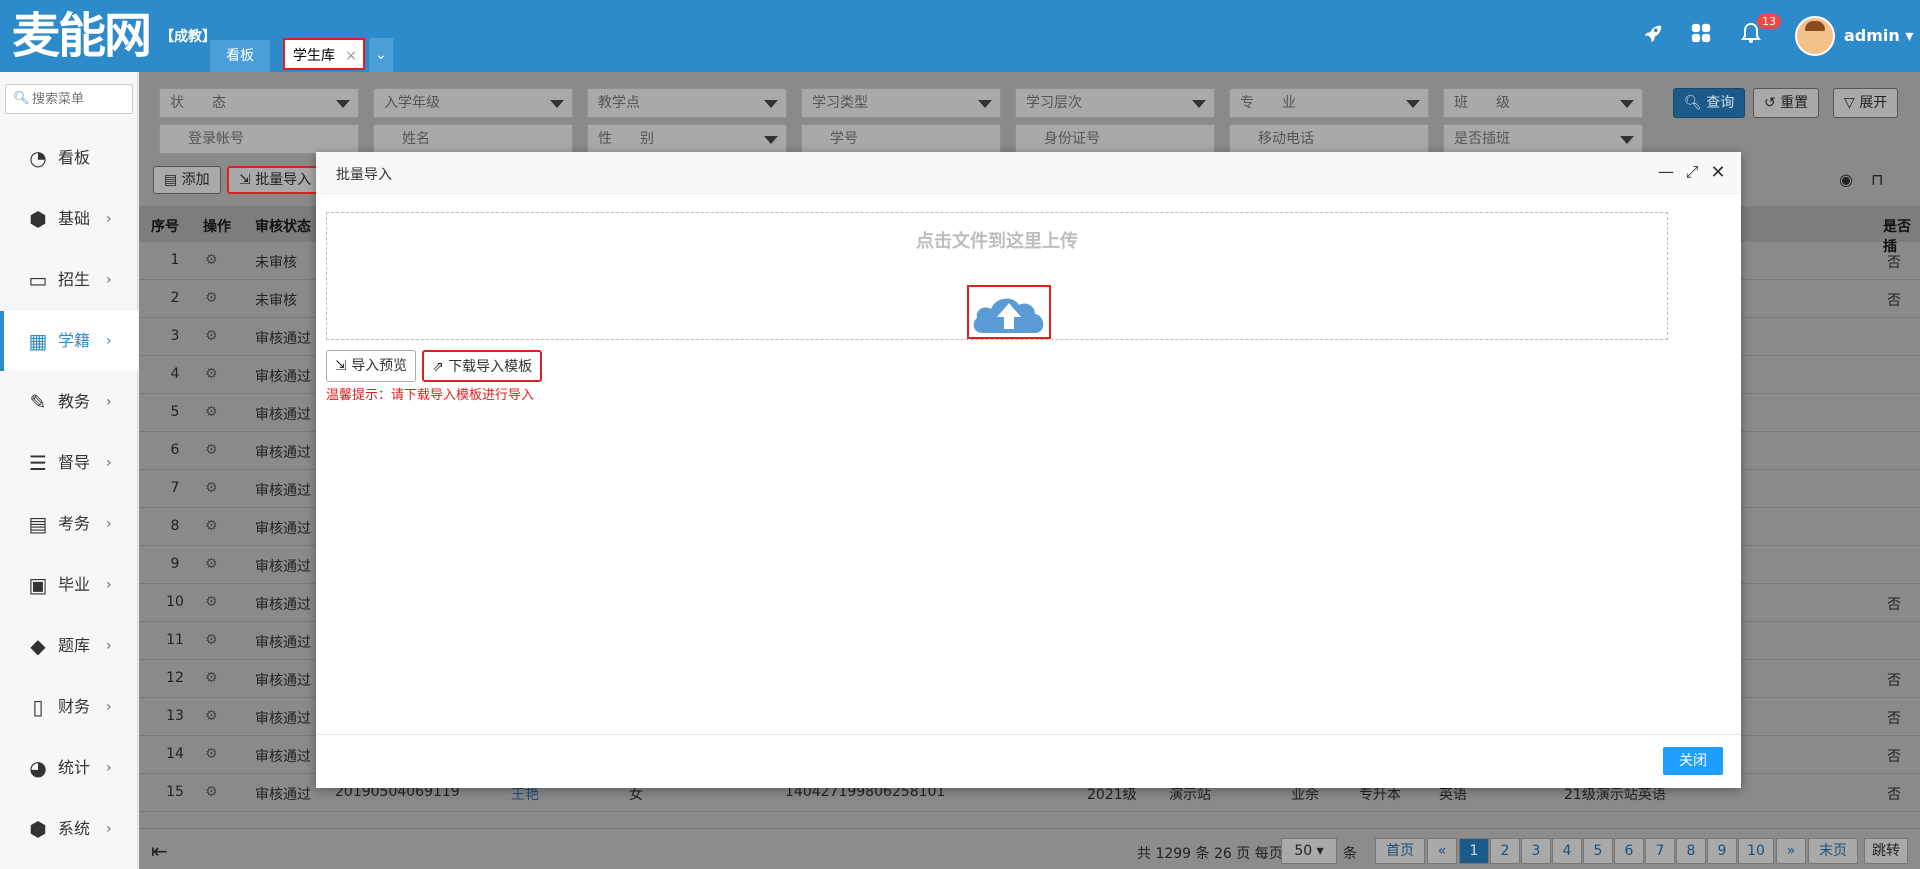 The image size is (1920, 869). What do you see at coordinates (1756, 851) in the screenshot?
I see `page-10: 10` at bounding box center [1756, 851].